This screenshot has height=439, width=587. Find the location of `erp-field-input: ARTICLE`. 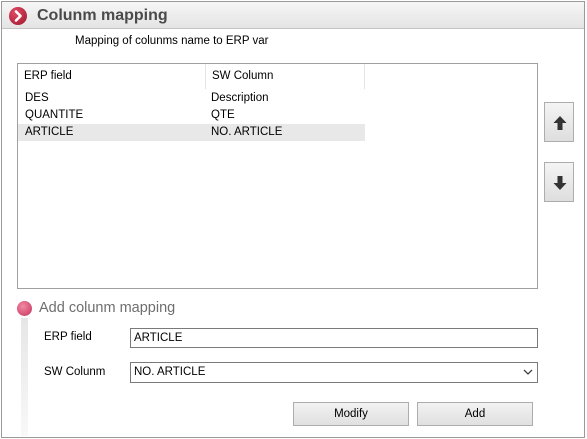

erp-field-input: ARTICLE is located at coordinates (334, 338).